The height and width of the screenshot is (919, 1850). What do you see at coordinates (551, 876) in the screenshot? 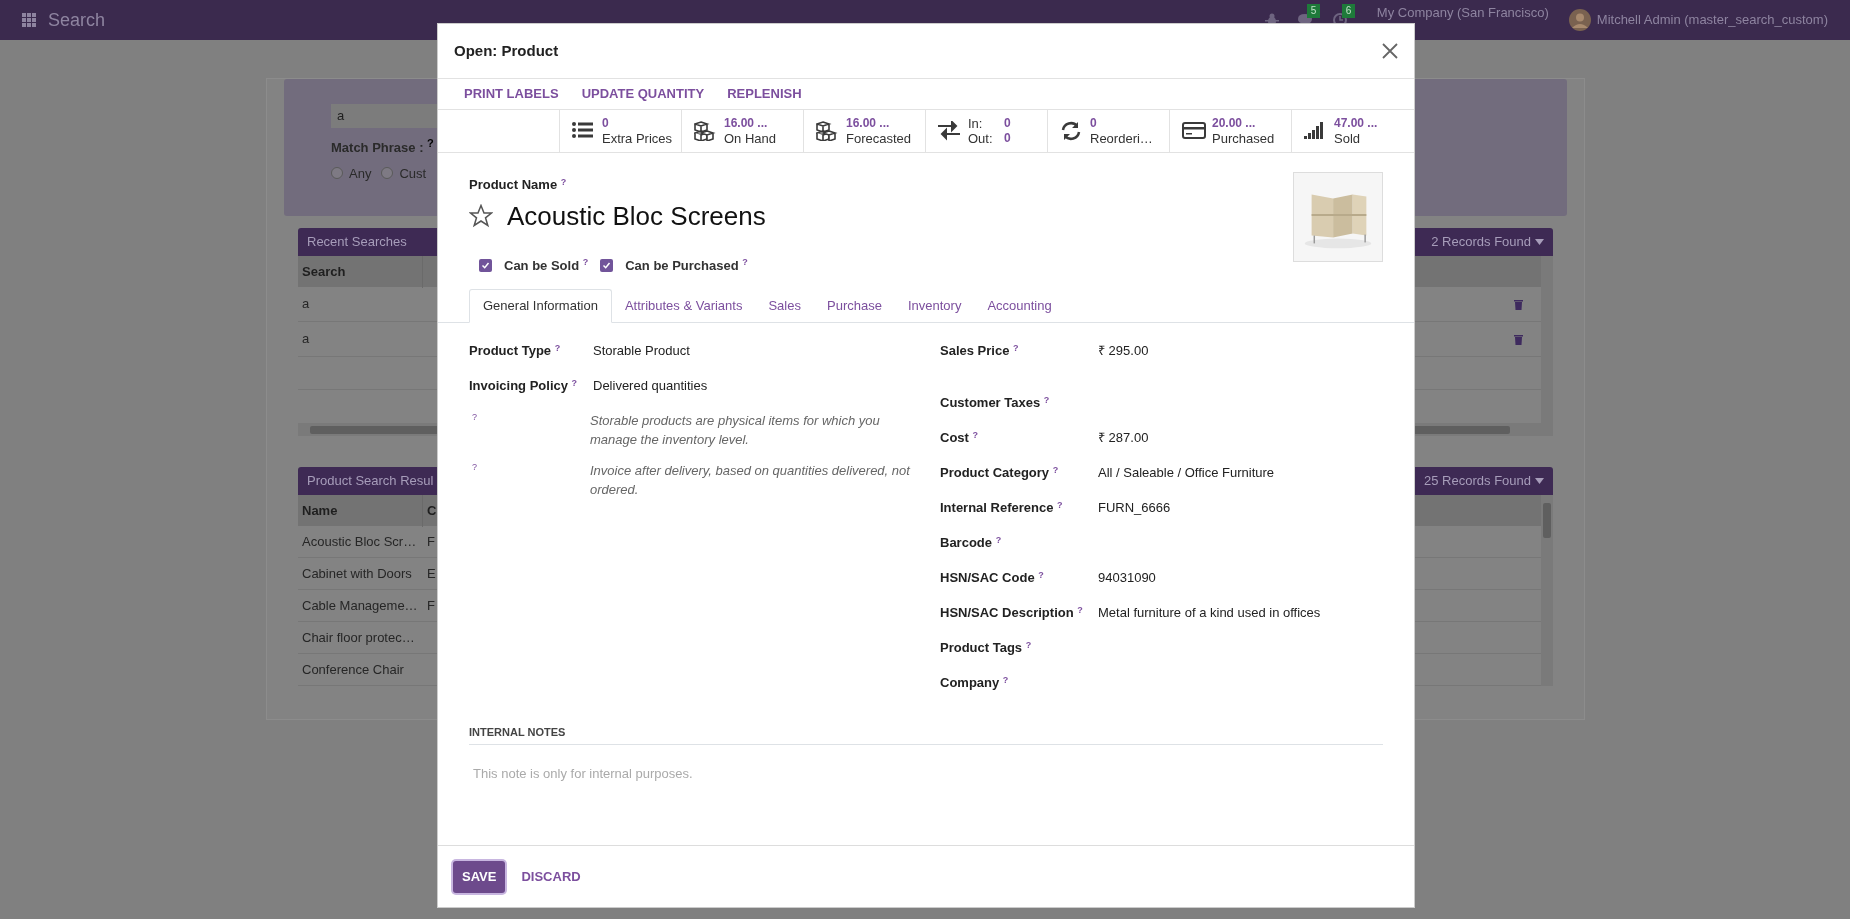
I see `discard-button: DISCARD` at bounding box center [551, 876].